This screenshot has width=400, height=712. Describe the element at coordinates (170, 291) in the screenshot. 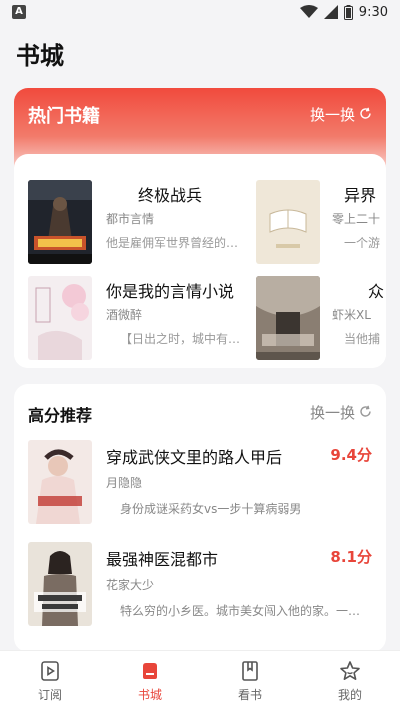

I see `book-title: 你是我的言情小说` at that location.